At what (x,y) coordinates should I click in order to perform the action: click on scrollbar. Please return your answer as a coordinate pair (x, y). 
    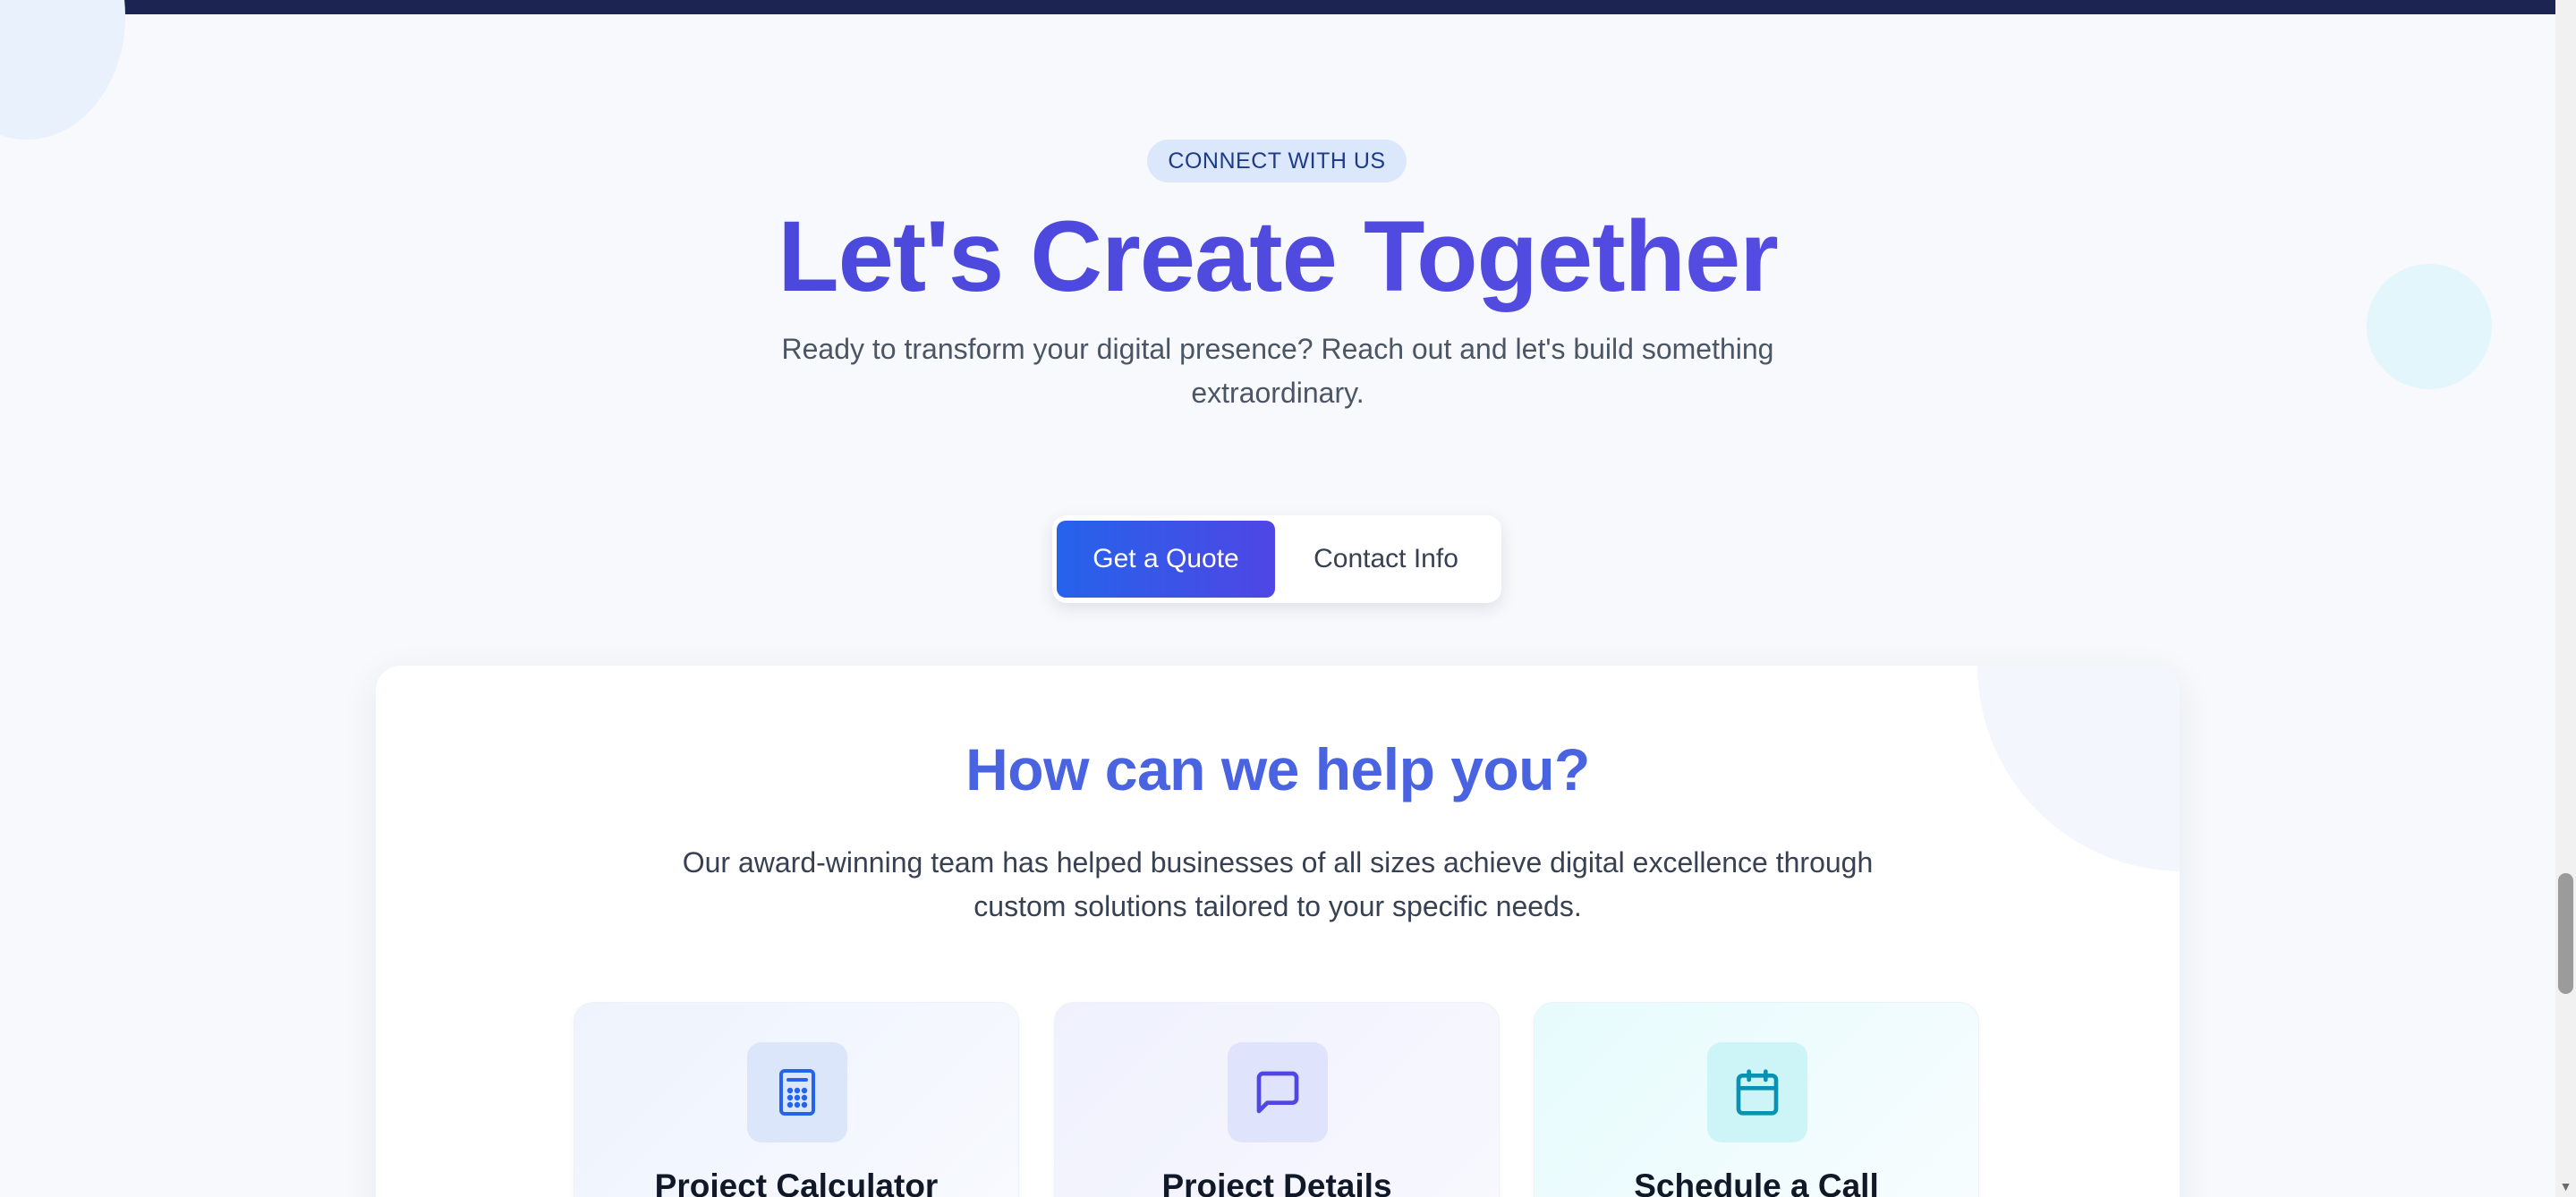
    Looking at the image, I should click on (2565, 598).